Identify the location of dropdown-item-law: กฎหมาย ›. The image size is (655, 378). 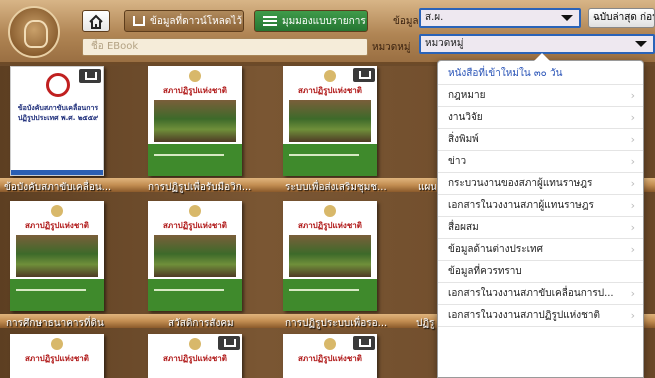
(540, 96).